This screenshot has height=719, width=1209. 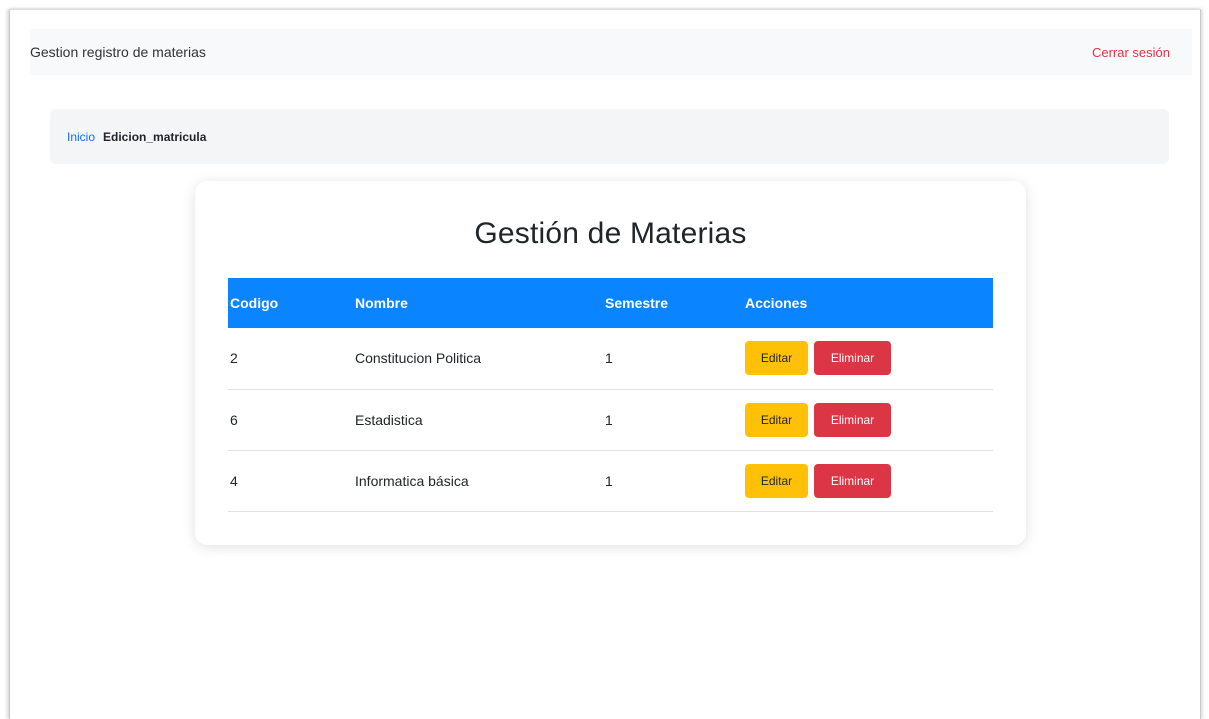 What do you see at coordinates (389, 419) in the screenshot?
I see `cell-nombre: Estadistica` at bounding box center [389, 419].